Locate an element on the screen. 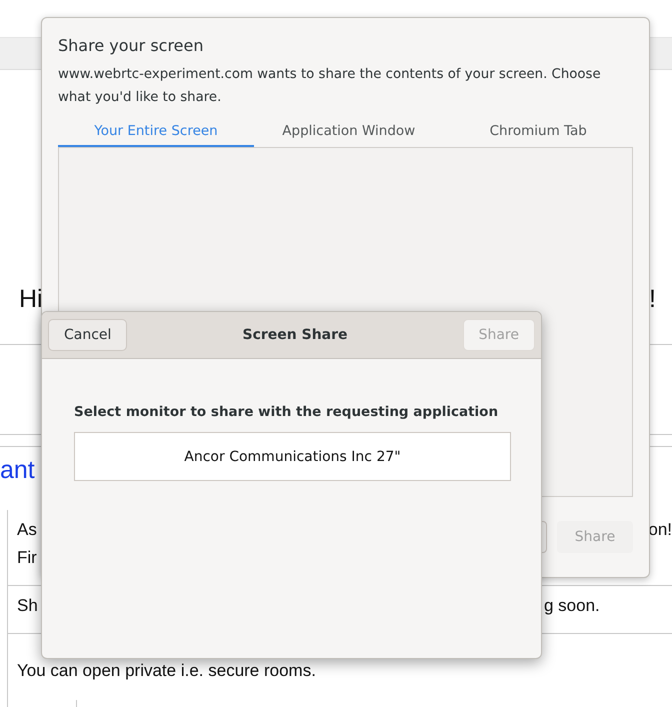 The height and width of the screenshot is (707, 672). table-cell-text: g soon. is located at coordinates (572, 606).